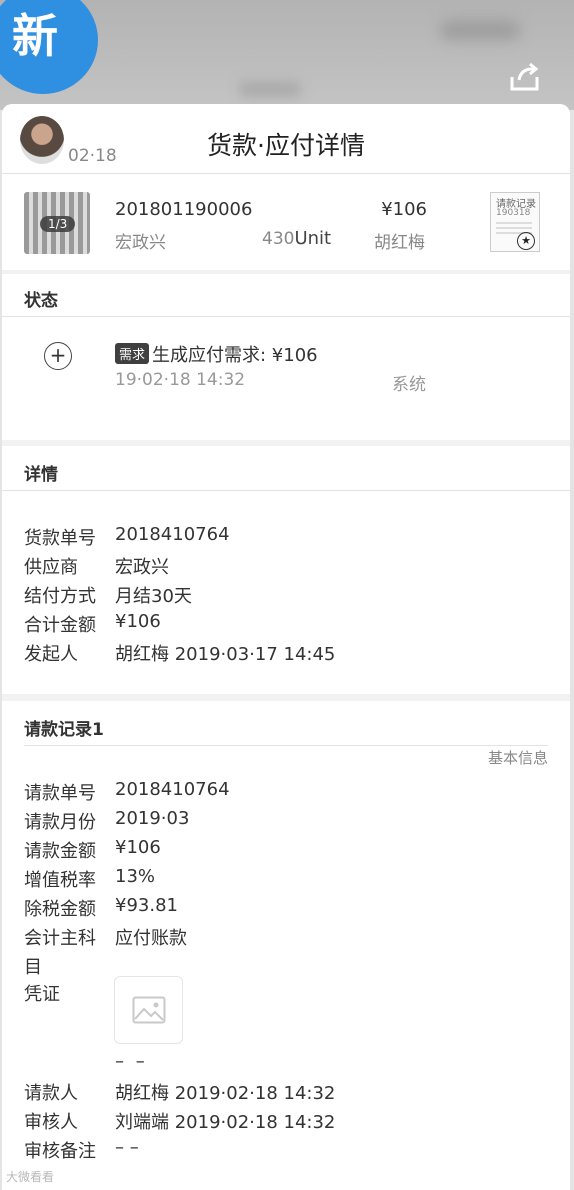 The image size is (574, 1190). What do you see at coordinates (60, 596) in the screenshot?
I see `detail-label: 结付方式` at bounding box center [60, 596].